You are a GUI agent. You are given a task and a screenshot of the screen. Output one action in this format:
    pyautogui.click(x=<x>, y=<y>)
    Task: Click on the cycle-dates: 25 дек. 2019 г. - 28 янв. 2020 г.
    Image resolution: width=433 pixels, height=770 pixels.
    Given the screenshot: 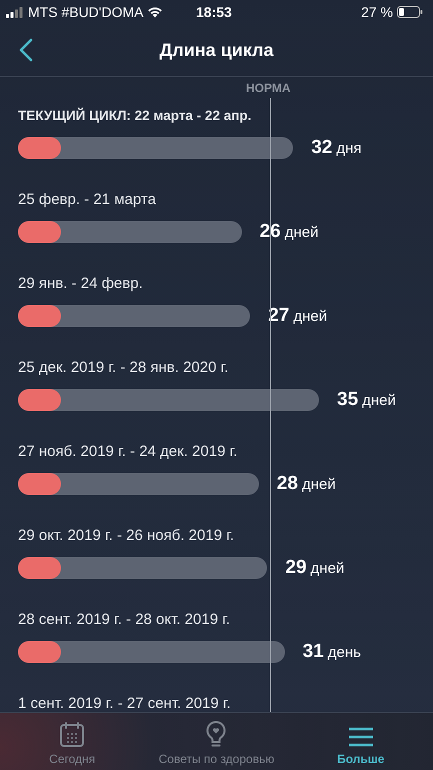 What is the action you would take?
    pyautogui.click(x=124, y=368)
    